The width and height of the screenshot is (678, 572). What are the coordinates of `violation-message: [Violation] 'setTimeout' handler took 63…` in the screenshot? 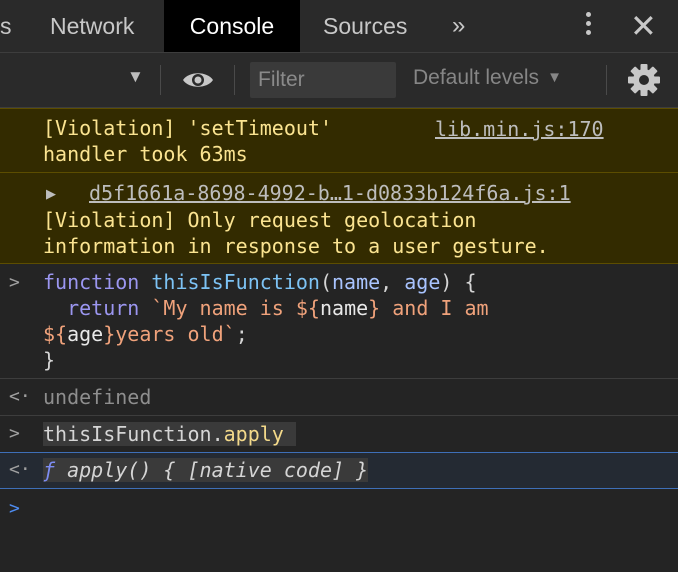 It's located at (187, 141).